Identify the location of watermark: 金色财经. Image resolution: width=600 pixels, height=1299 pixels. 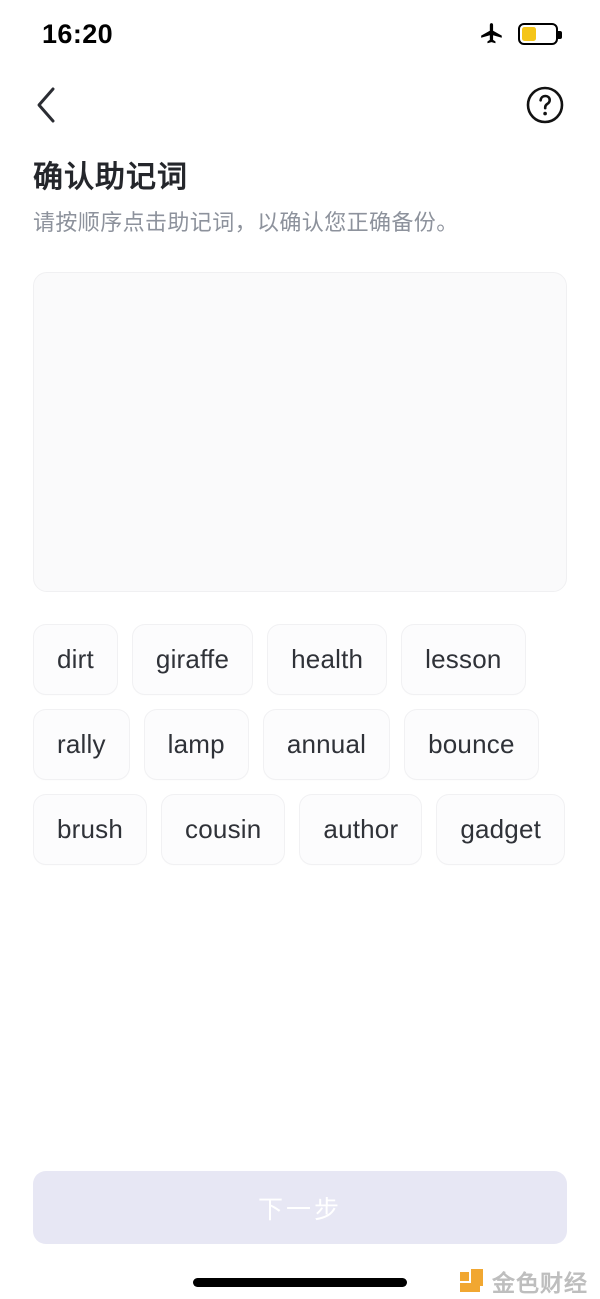
(524, 1281).